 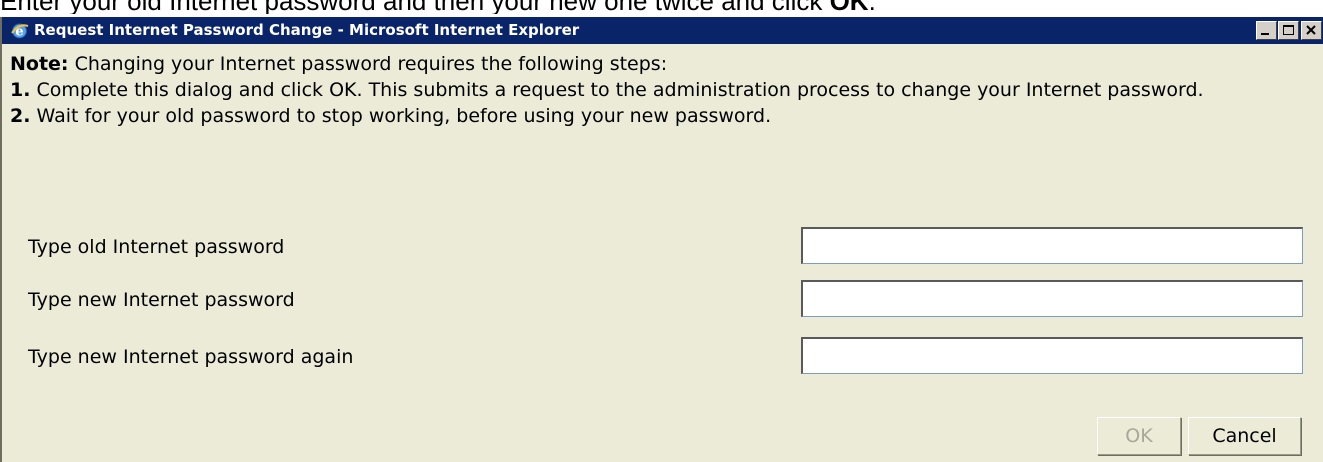 I want to click on minimize-button, so click(x=1266, y=30).